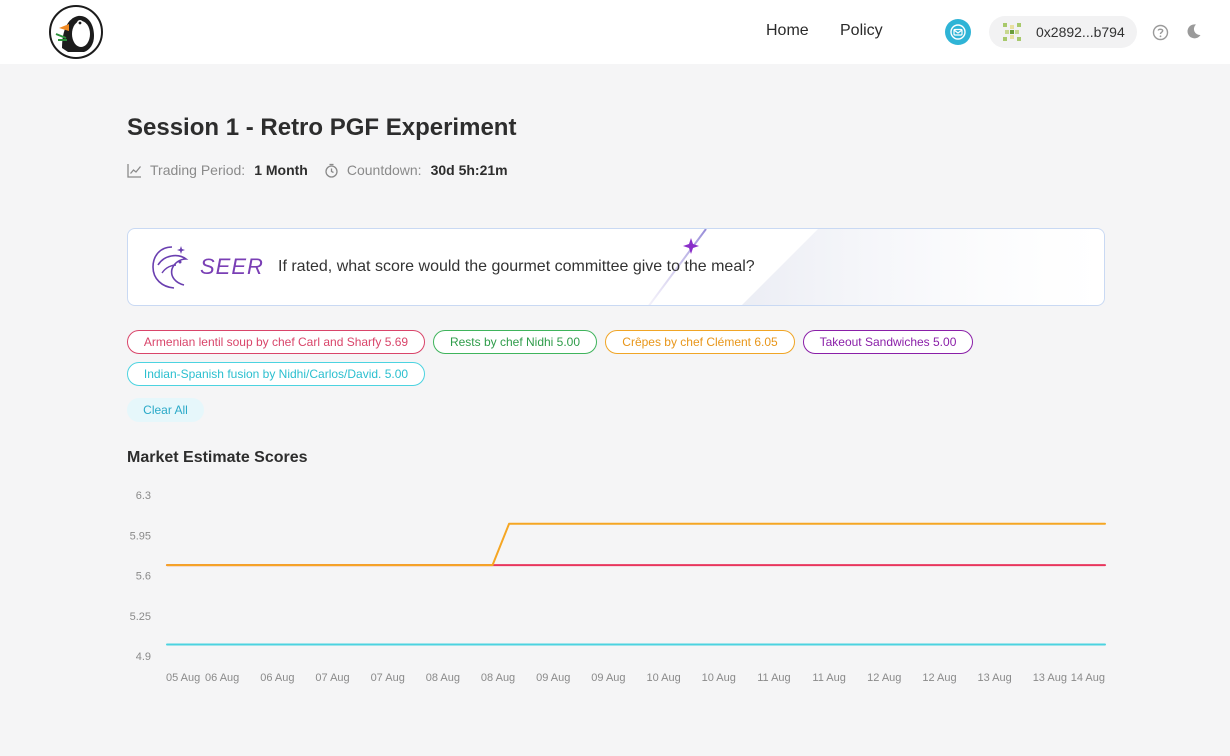 Image resolution: width=1230 pixels, height=756 pixels. What do you see at coordinates (1088, 678) in the screenshot?
I see `x-tick-label: 14 Aug` at bounding box center [1088, 678].